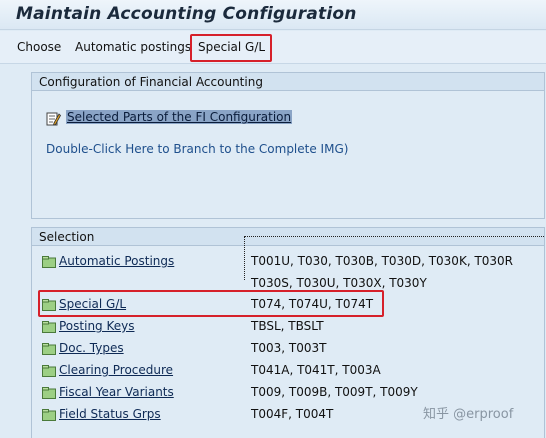 The image size is (546, 438). Describe the element at coordinates (116, 261) in the screenshot. I see `selection-label: Automatic Postings` at that location.